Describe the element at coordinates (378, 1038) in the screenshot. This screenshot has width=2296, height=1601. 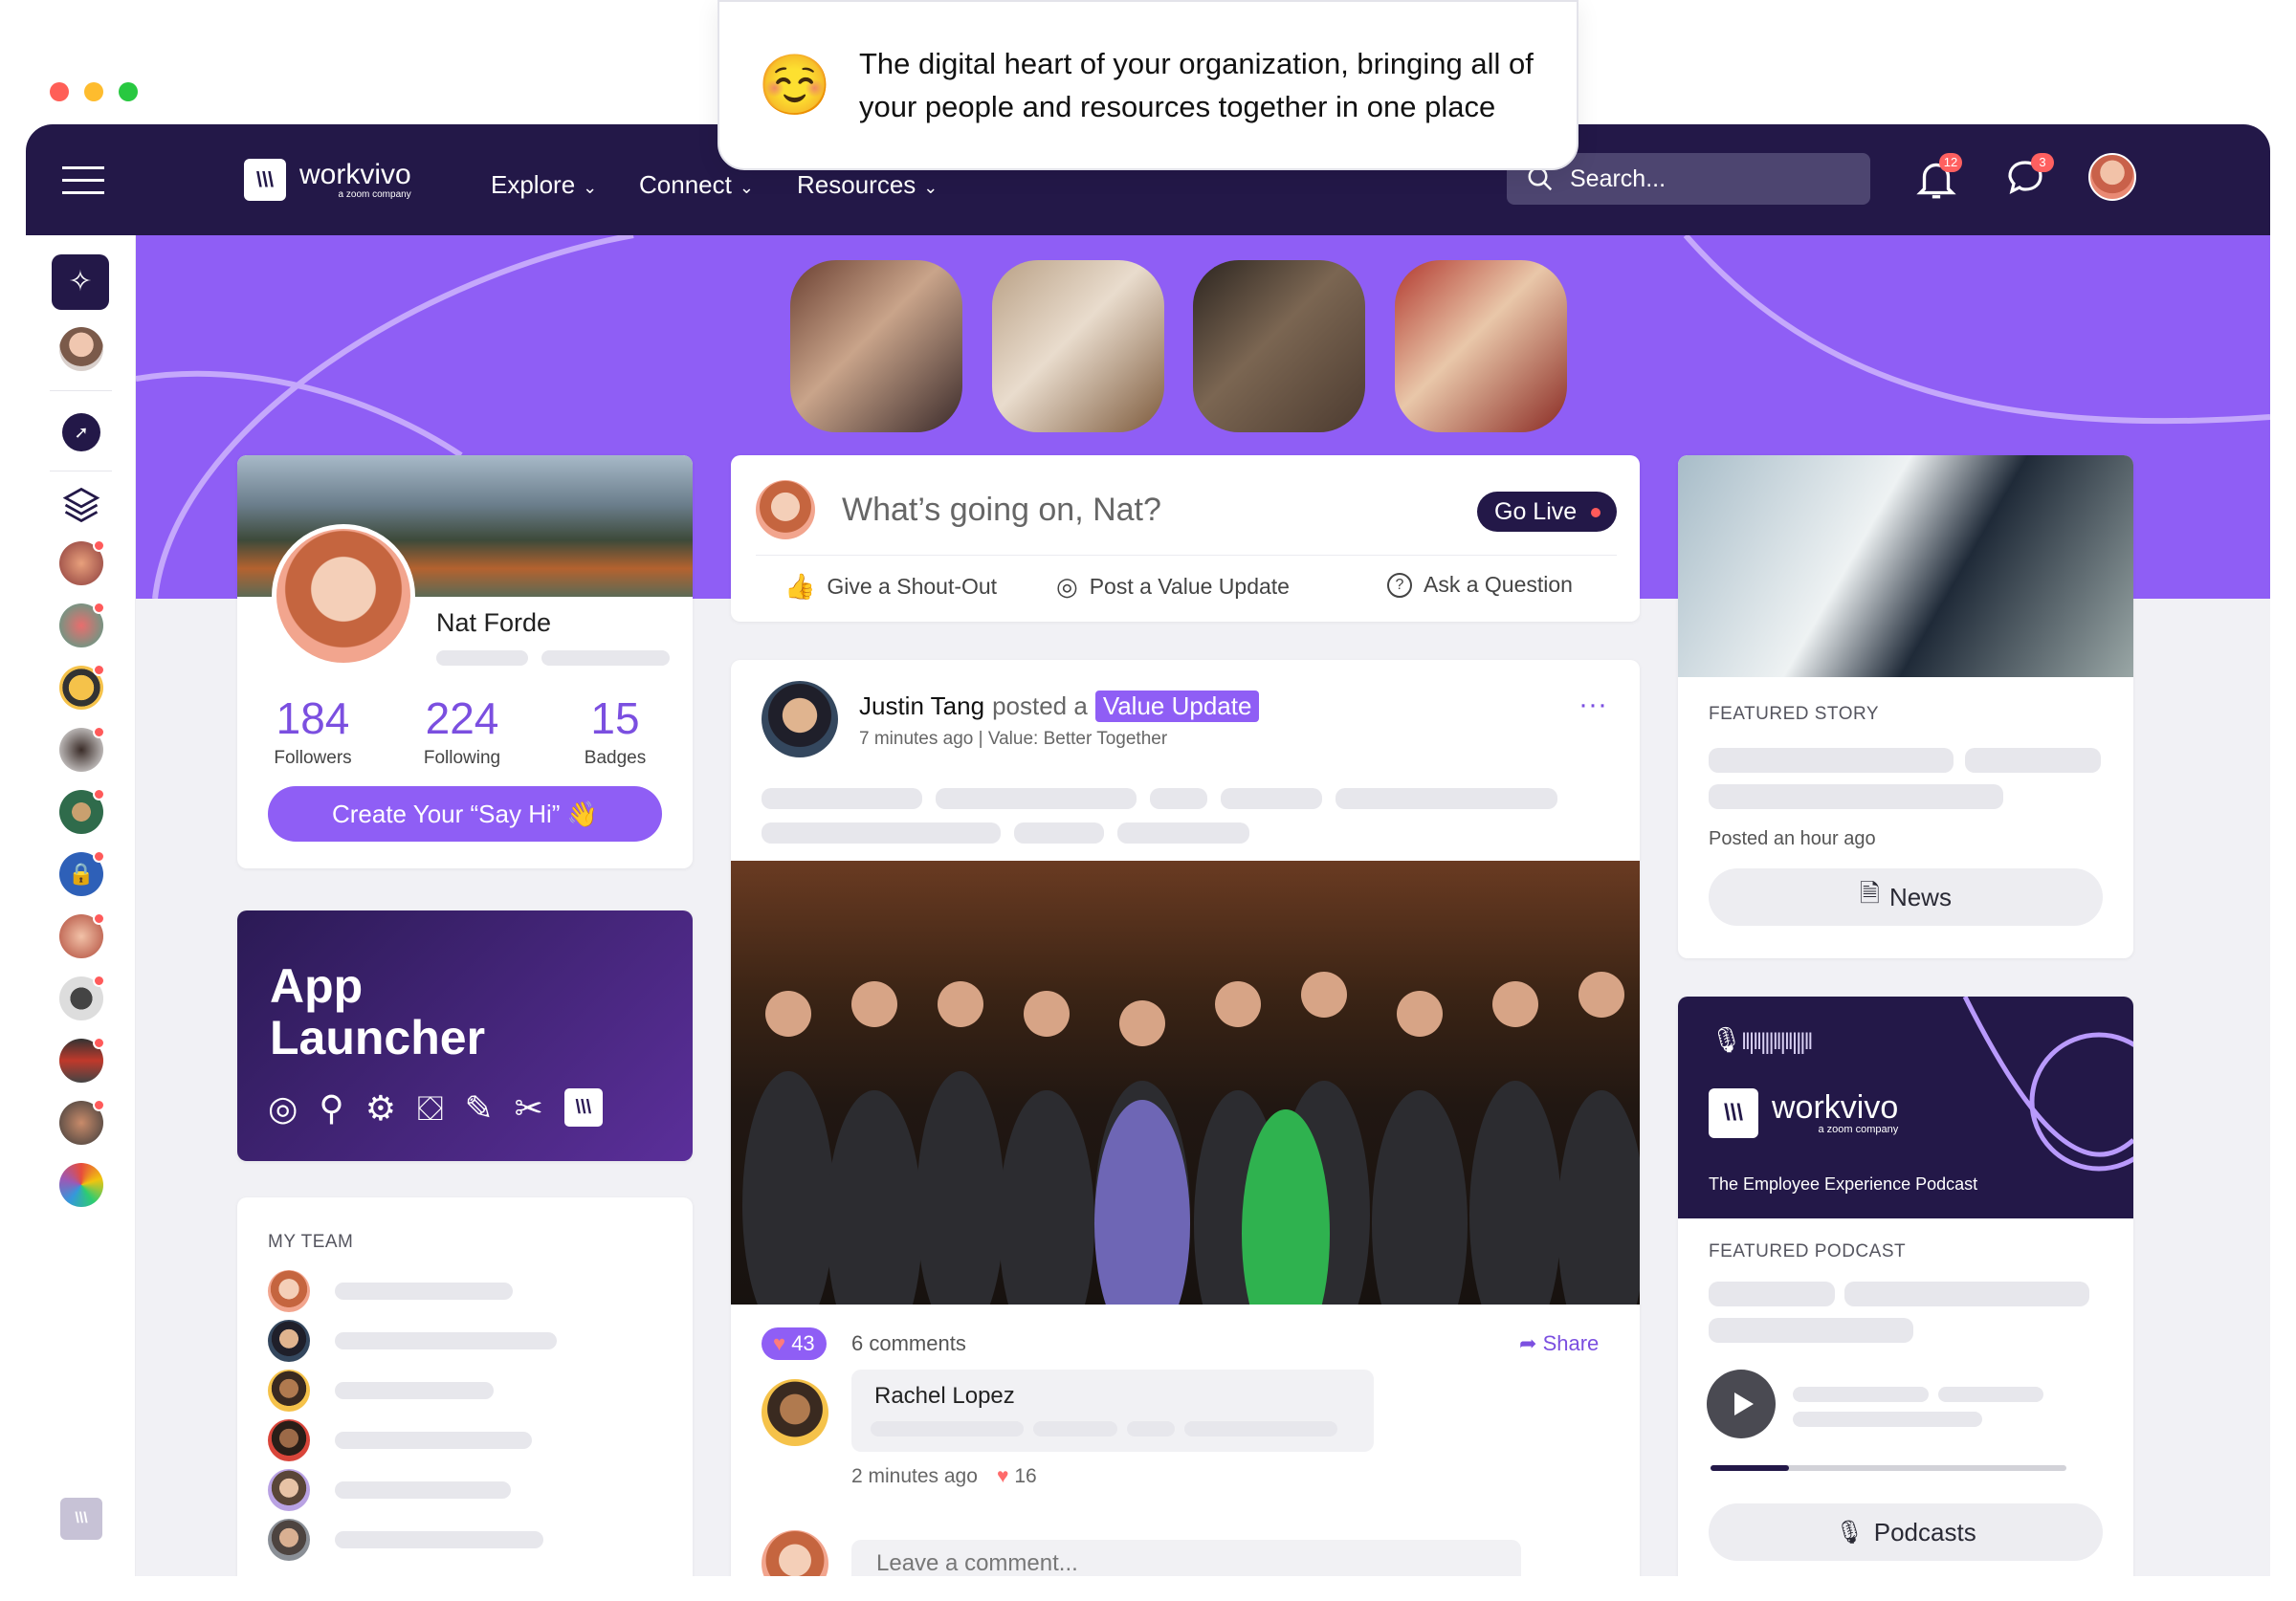
I see `app-launcher-title-2: Launcher` at that location.